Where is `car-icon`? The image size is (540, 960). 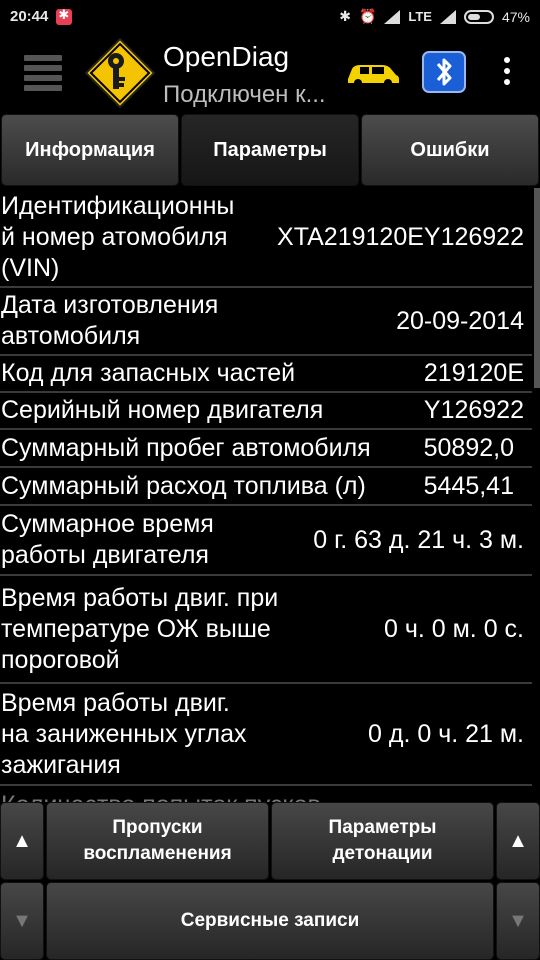 car-icon is located at coordinates (372, 73).